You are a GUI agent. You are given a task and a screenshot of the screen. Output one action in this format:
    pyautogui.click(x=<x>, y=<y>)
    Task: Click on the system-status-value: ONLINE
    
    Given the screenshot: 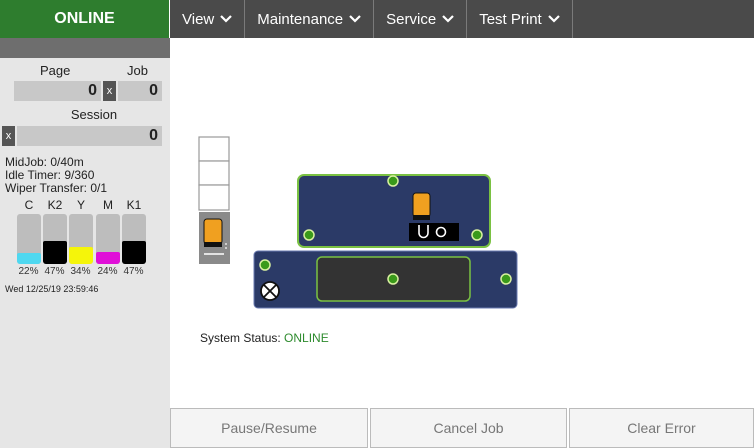 What is the action you would take?
    pyautogui.click(x=306, y=338)
    